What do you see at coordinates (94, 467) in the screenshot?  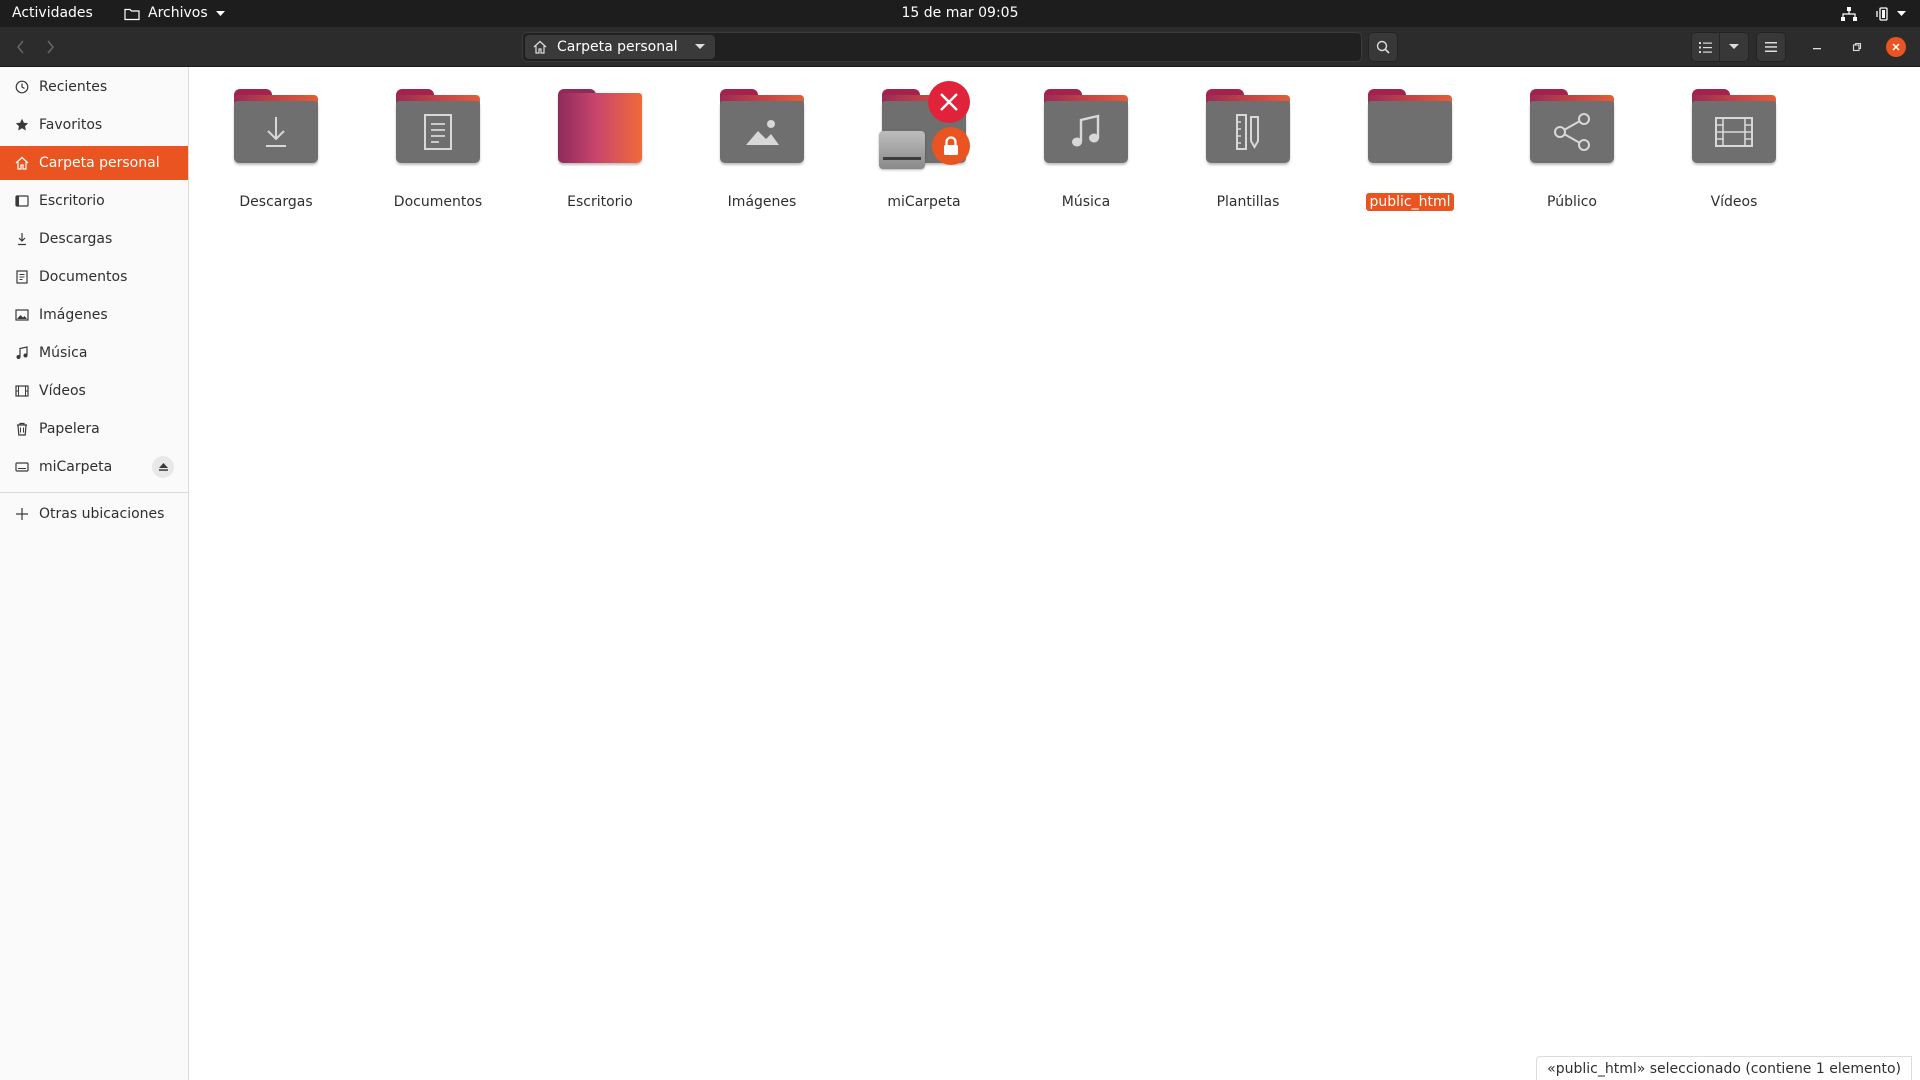 I see `sidebar-item-micarpeta: miCarpeta` at bounding box center [94, 467].